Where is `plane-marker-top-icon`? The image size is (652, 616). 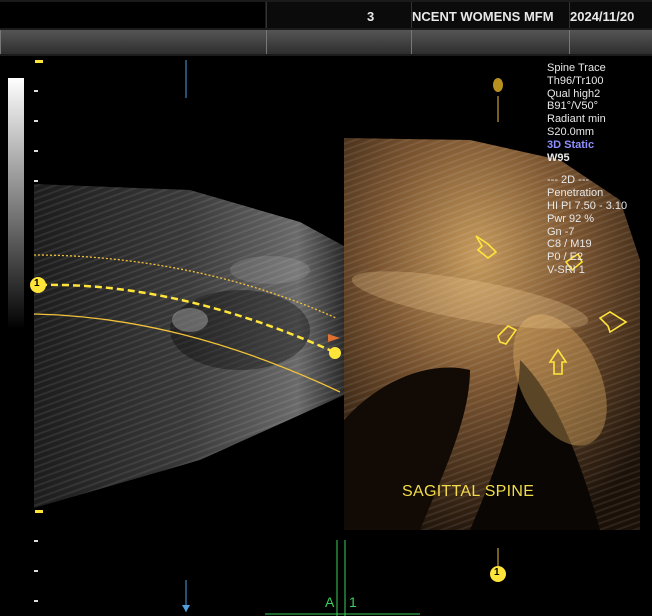 plane-marker-top-icon is located at coordinates (498, 85).